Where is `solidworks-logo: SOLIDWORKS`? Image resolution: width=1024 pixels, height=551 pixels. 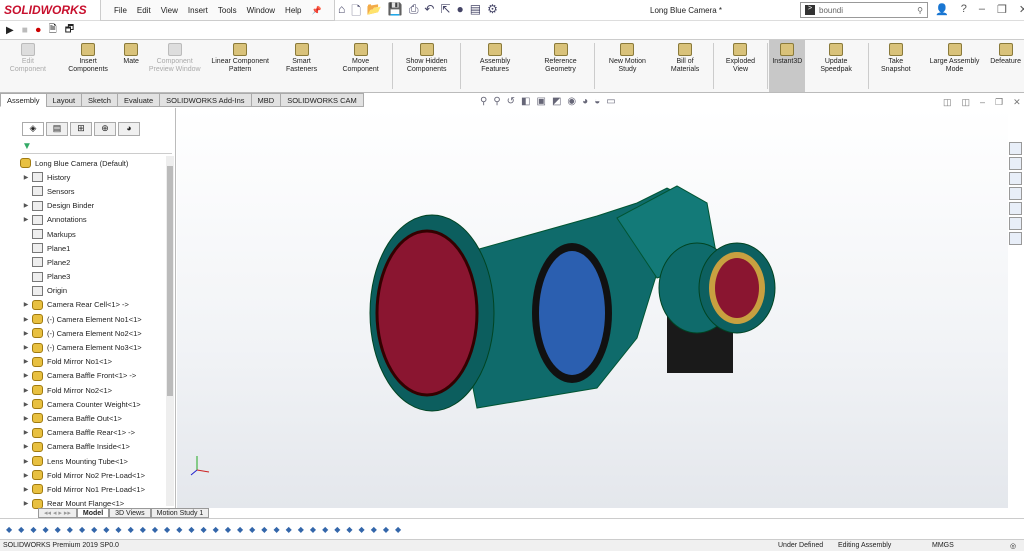
solidworks-logo: SOLIDWORKS is located at coordinates (45, 10).